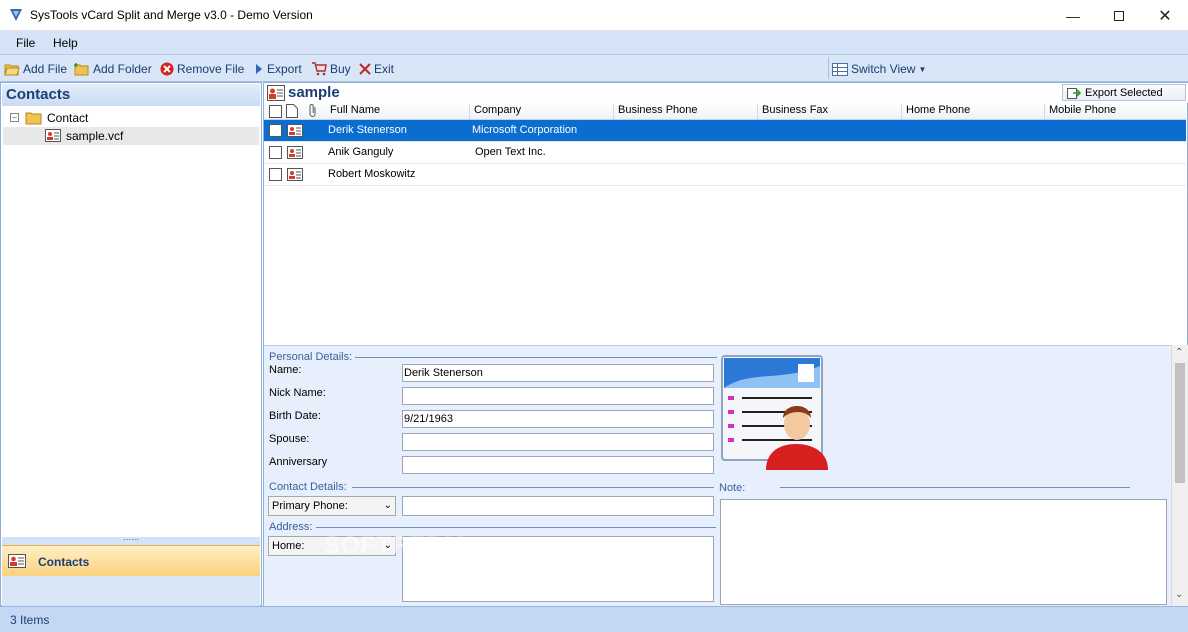 The height and width of the screenshot is (632, 1188). I want to click on folder-open-icon, so click(12, 70).